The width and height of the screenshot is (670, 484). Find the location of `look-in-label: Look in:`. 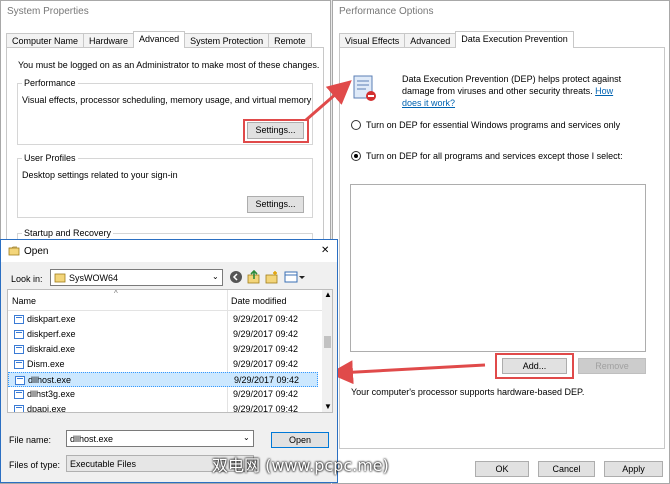

look-in-label: Look in: is located at coordinates (27, 279).